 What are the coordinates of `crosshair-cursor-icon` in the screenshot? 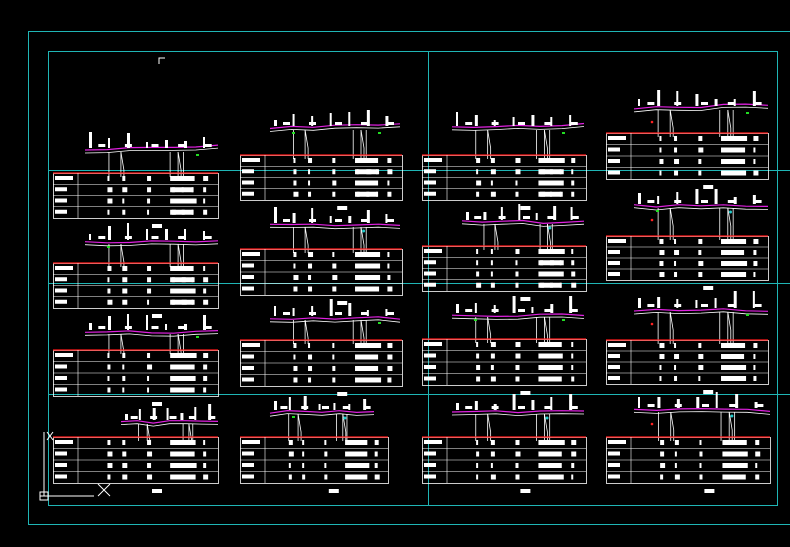 It's located at (104, 490).